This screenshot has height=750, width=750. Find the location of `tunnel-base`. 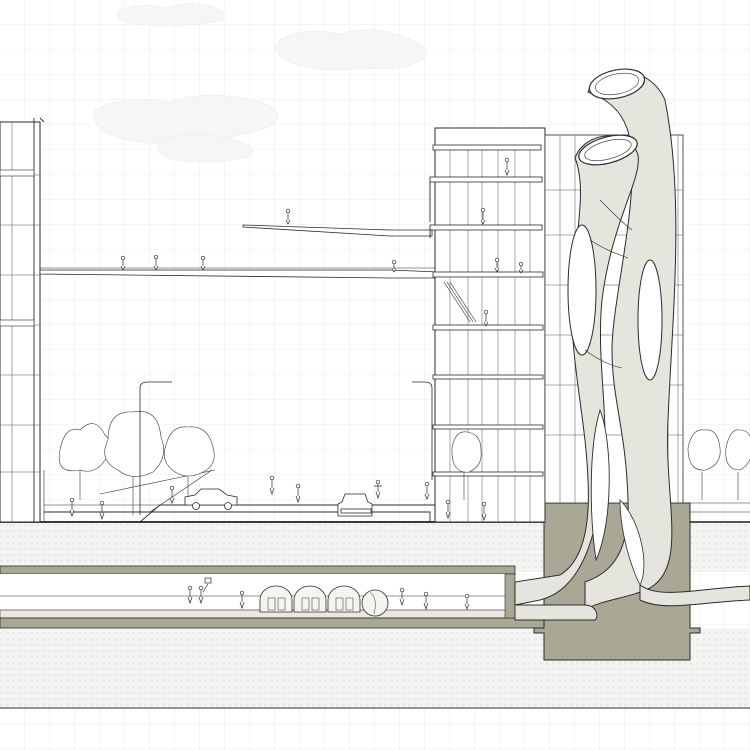

tunnel-base is located at coordinates (273, 623).